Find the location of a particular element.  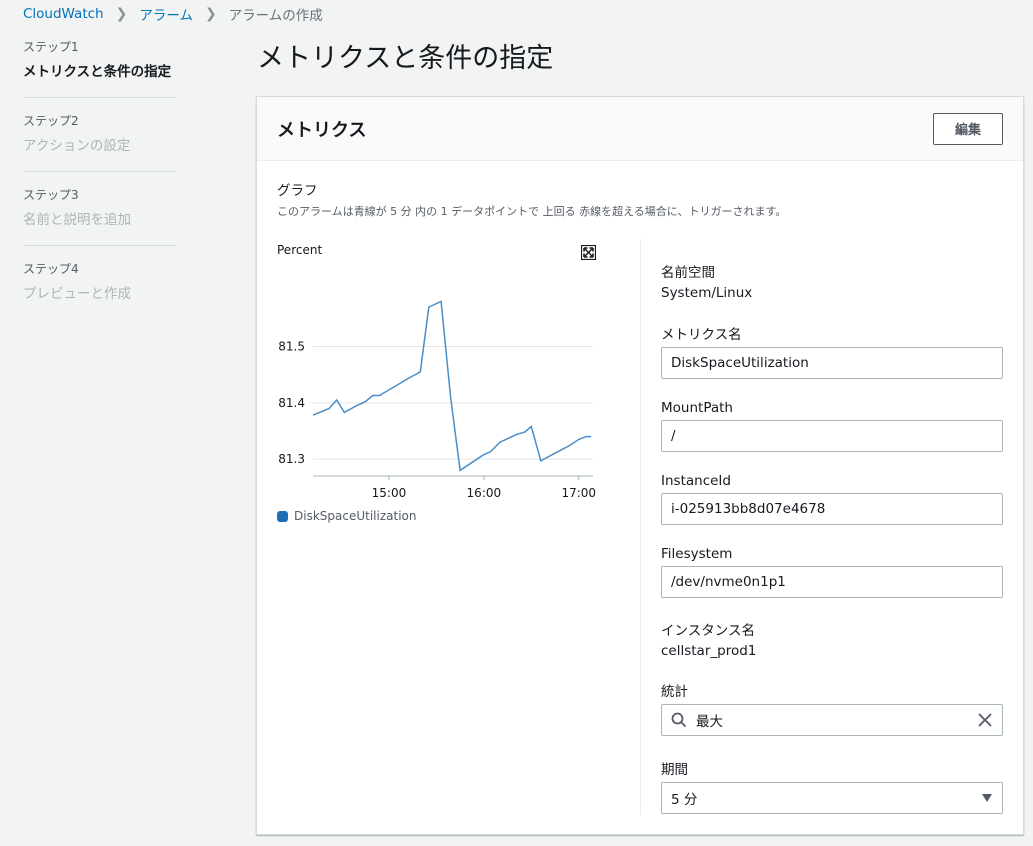

breadcrumb-cloudwatch: CloudWatch is located at coordinates (63, 14).